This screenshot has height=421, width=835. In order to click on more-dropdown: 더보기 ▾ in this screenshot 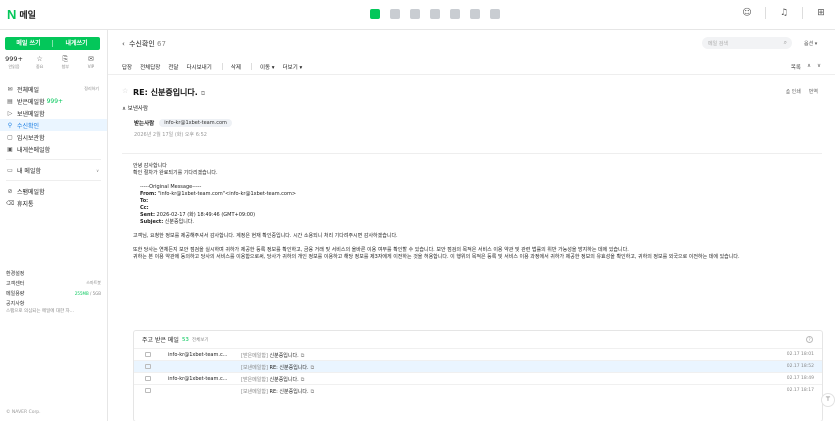, I will do `click(293, 67)`.